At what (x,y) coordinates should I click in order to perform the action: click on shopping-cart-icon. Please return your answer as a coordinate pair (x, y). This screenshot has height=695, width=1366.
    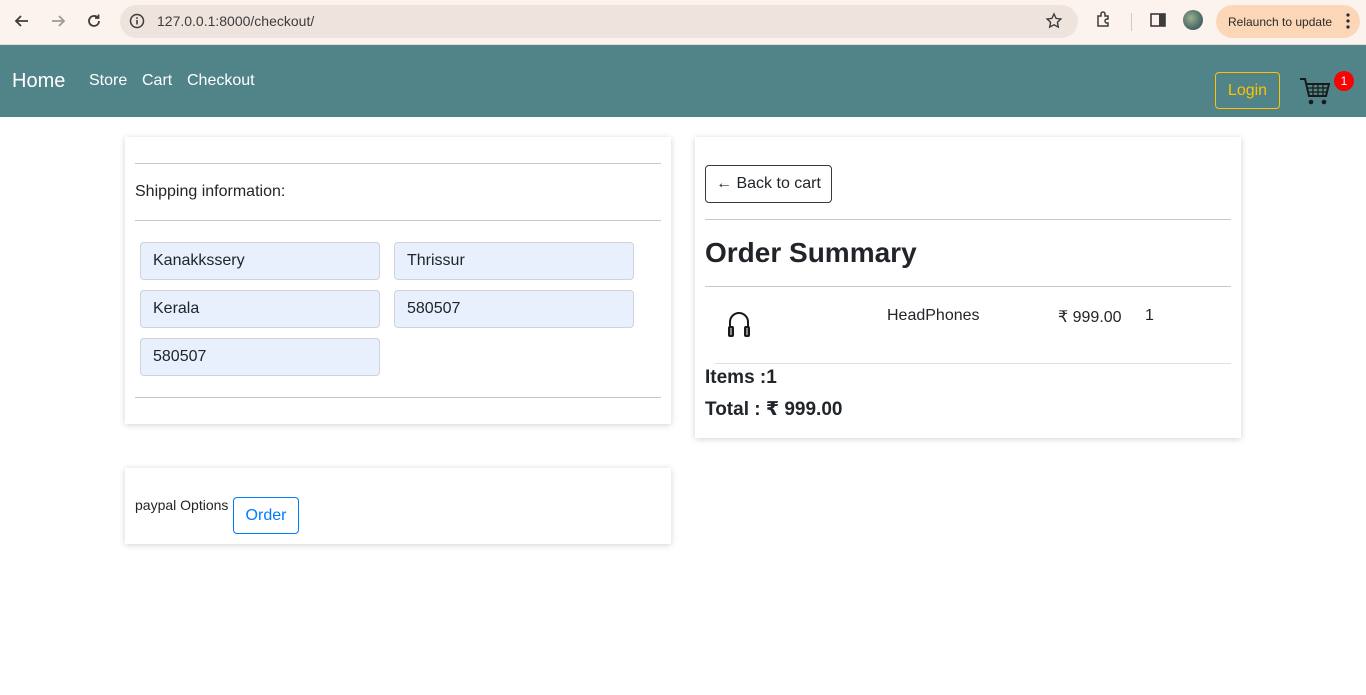
    Looking at the image, I should click on (1315, 91).